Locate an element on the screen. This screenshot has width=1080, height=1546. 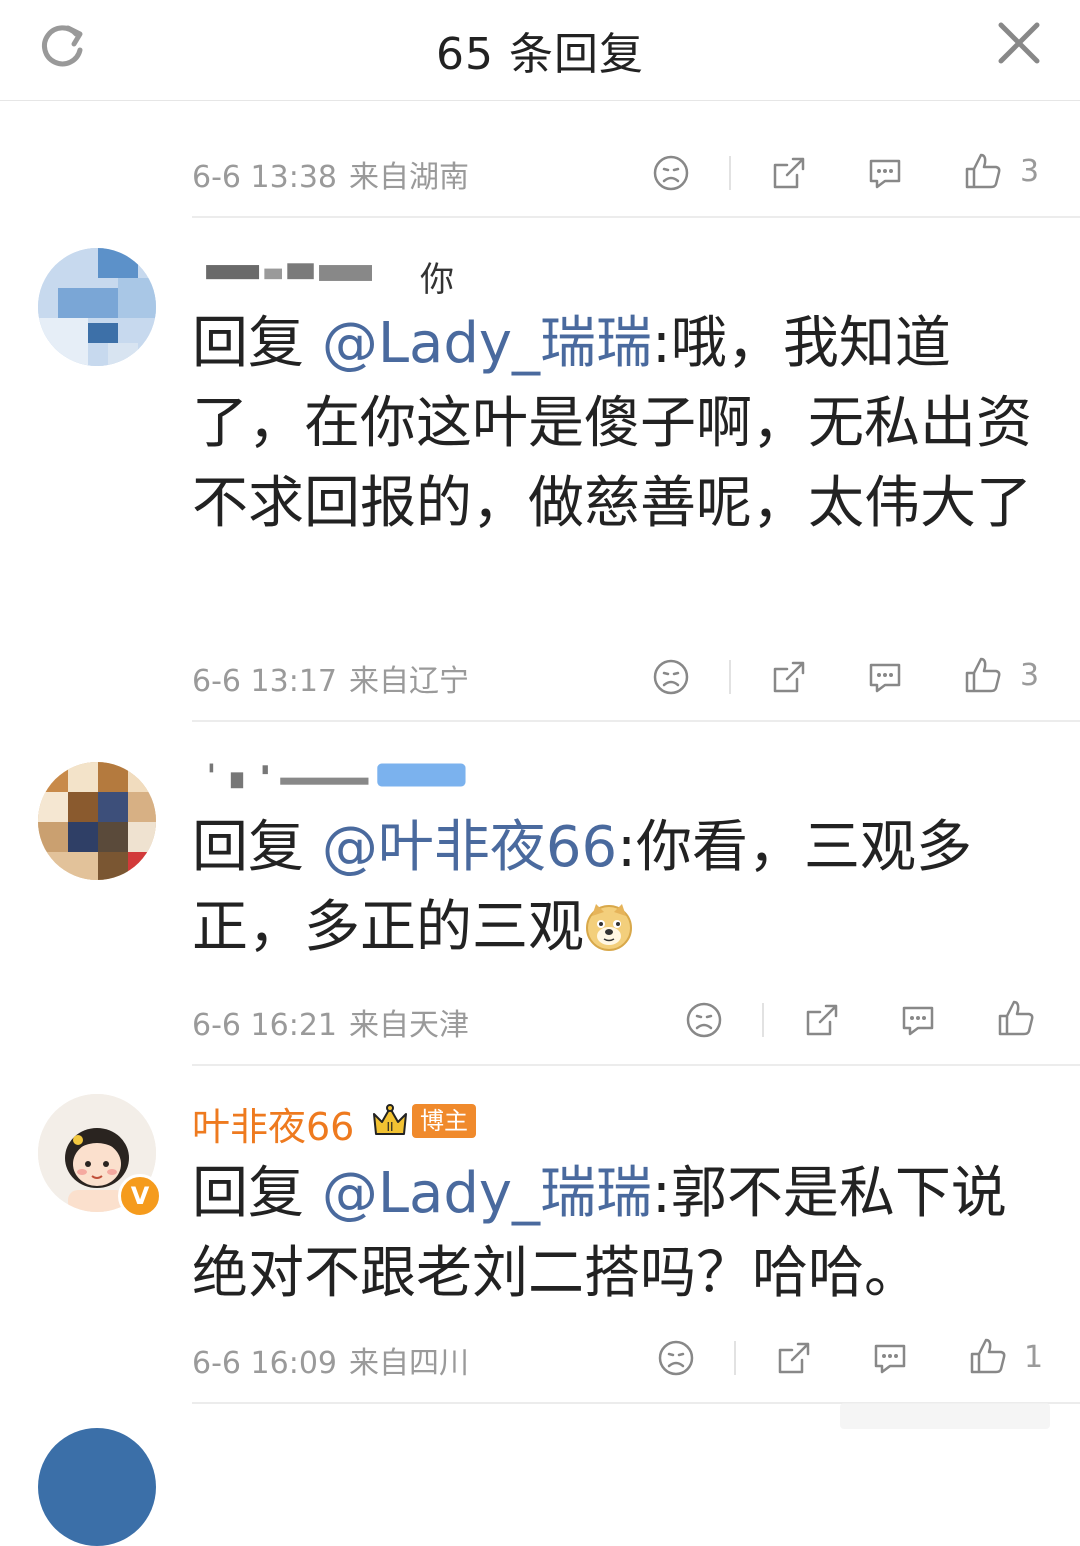
watermark is located at coordinates (945, 1416).